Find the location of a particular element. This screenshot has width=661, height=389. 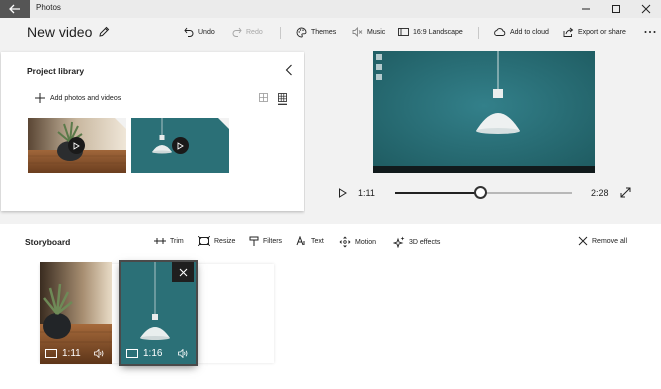

trim-button: Trim is located at coordinates (169, 241).